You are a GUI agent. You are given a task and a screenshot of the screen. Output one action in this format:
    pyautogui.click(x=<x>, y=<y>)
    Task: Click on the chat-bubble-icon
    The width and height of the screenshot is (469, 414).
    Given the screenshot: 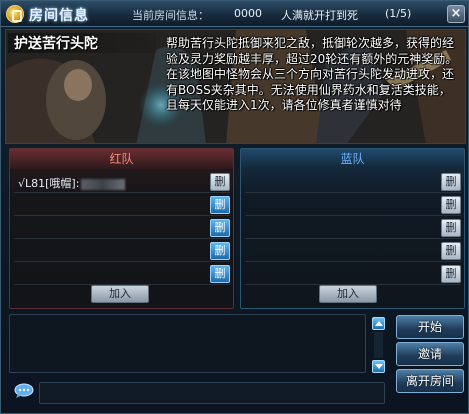 What is the action you would take?
    pyautogui.click(x=24, y=391)
    